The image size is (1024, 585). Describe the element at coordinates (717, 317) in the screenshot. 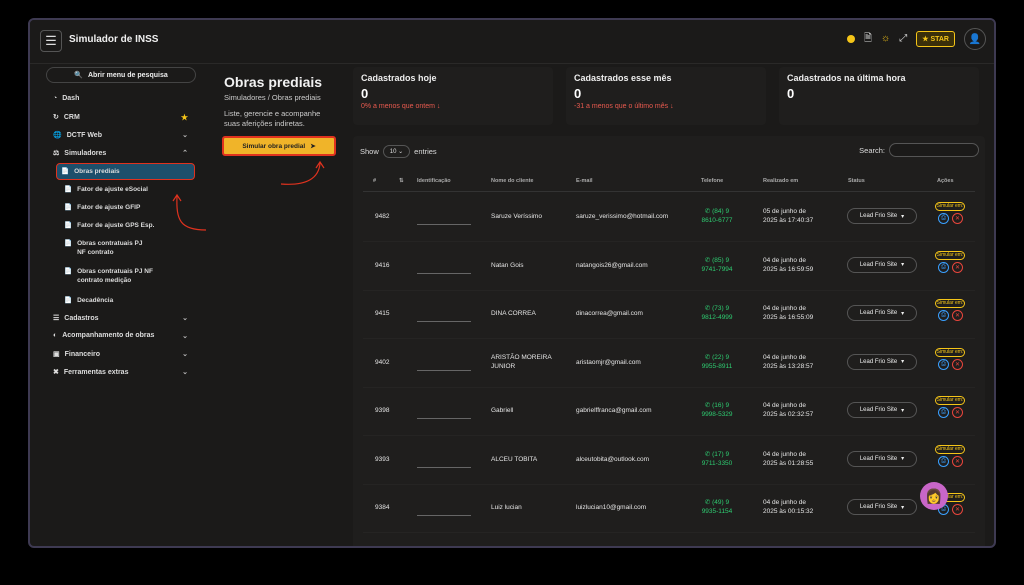

I see `phone-part: 9812-4999` at that location.